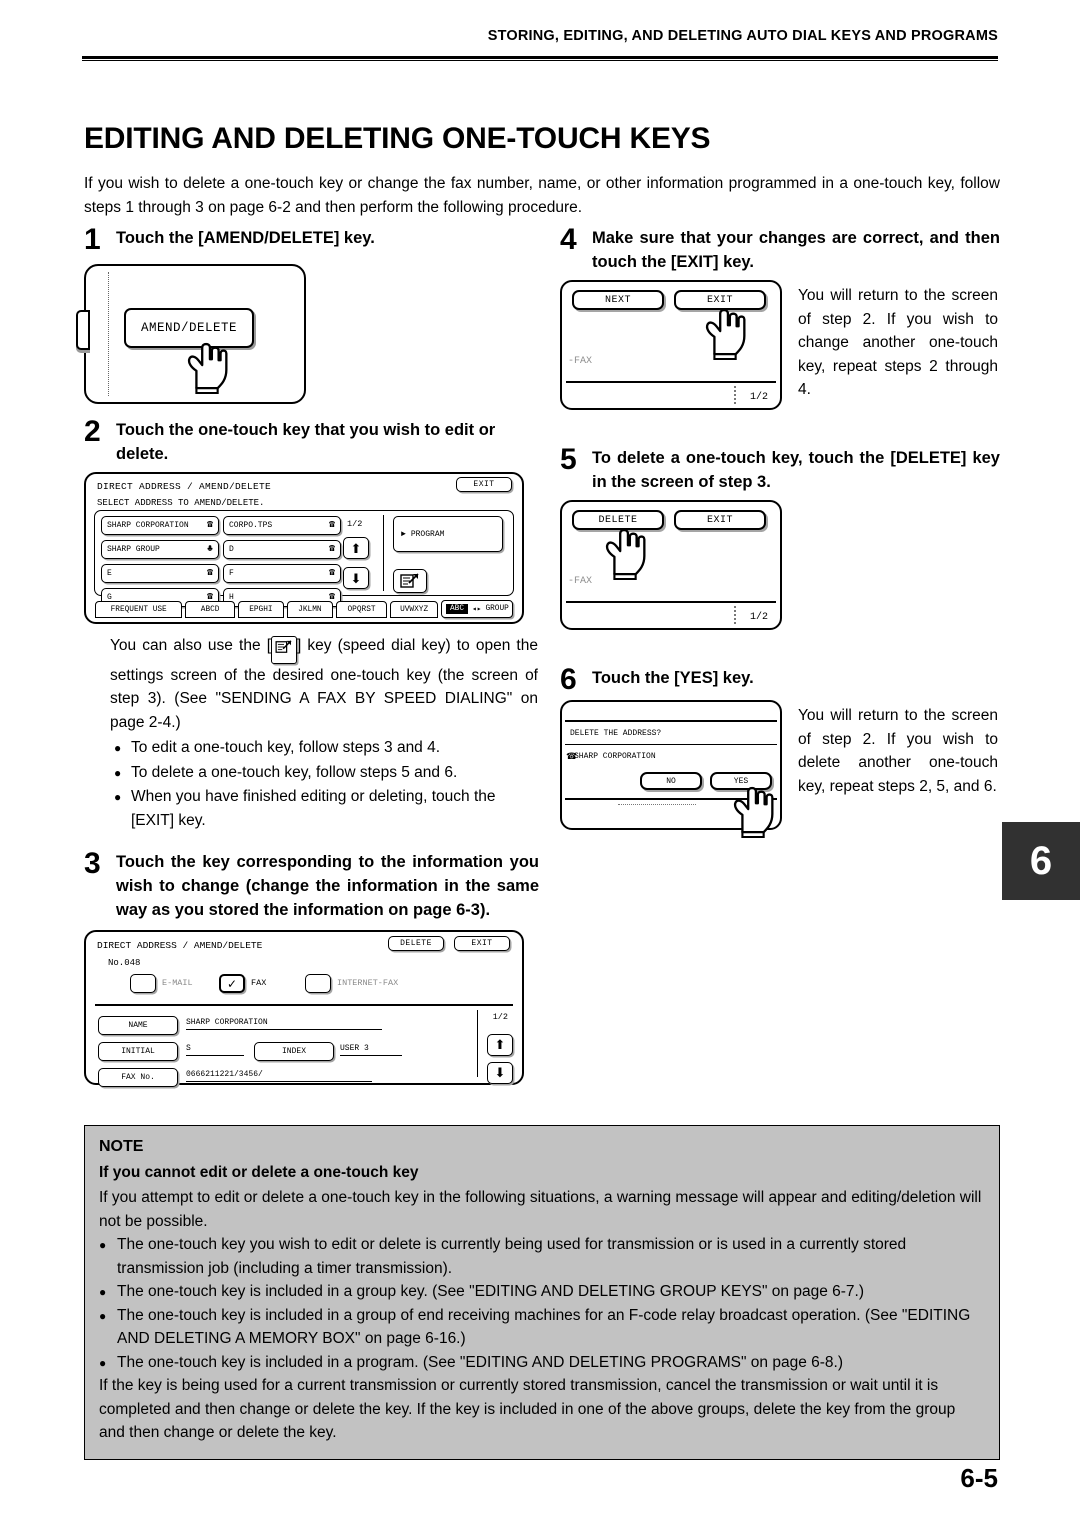 The width and height of the screenshot is (1080, 1528). What do you see at coordinates (616, 733) in the screenshot?
I see `delete-confirm-question: DELETE THE ADDRESS?` at bounding box center [616, 733].